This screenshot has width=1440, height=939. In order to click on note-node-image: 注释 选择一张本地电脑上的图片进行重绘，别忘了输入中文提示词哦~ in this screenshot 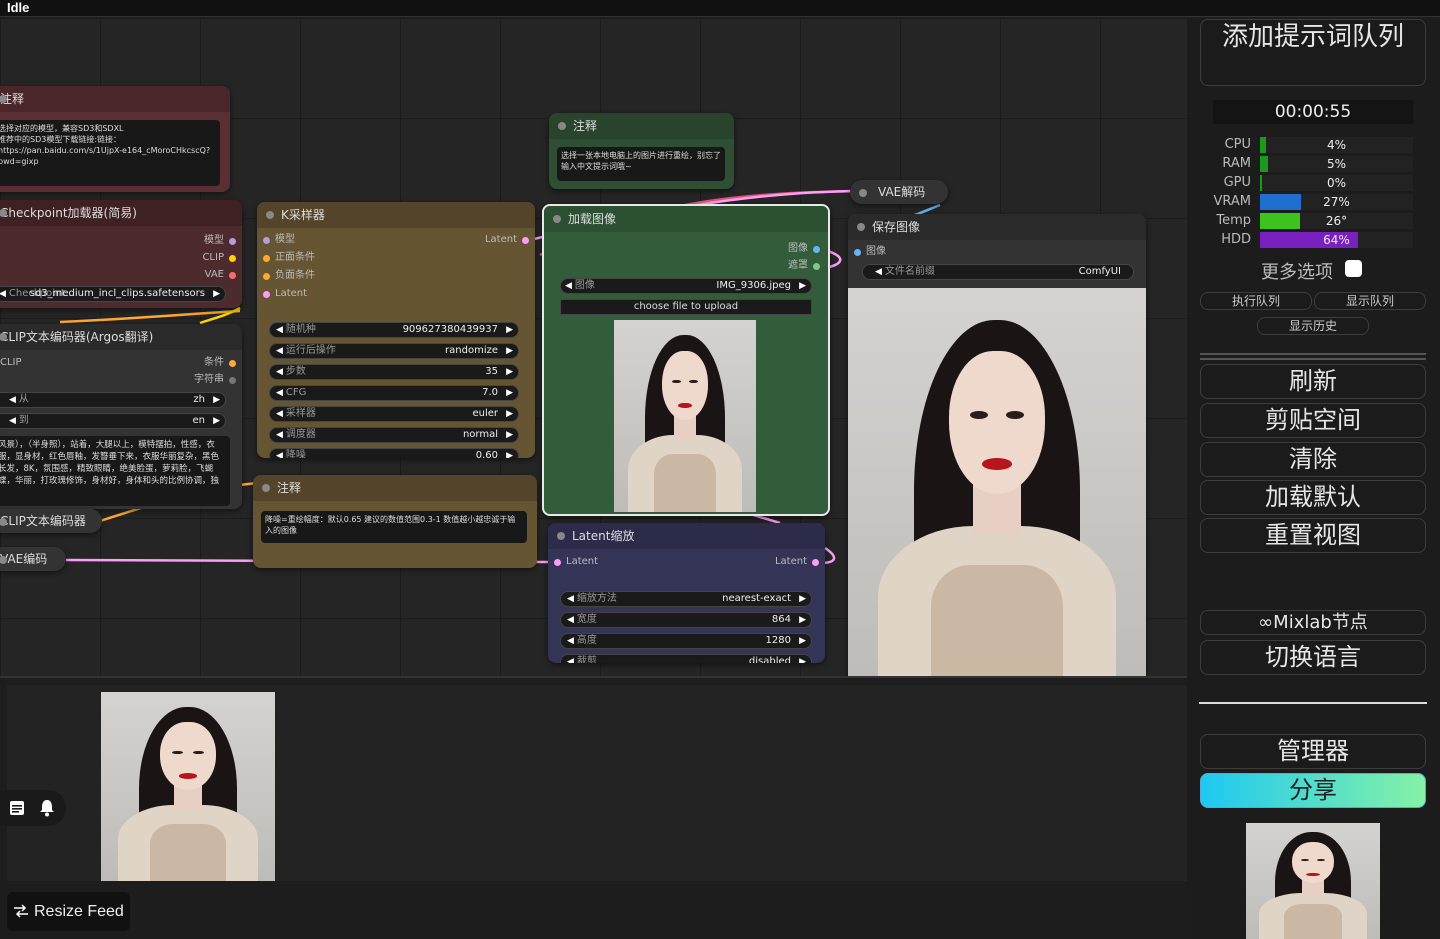, I will do `click(641, 151)`.